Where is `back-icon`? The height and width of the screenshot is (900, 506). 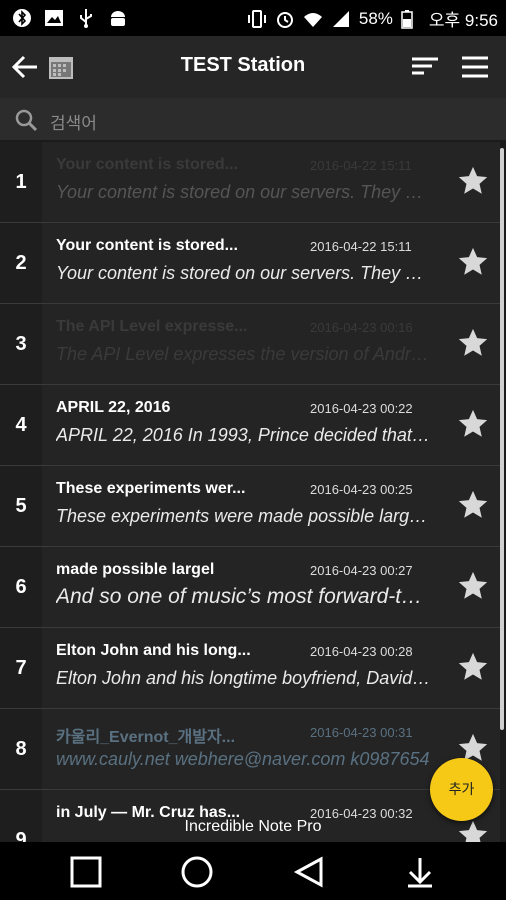
back-icon is located at coordinates (309, 872).